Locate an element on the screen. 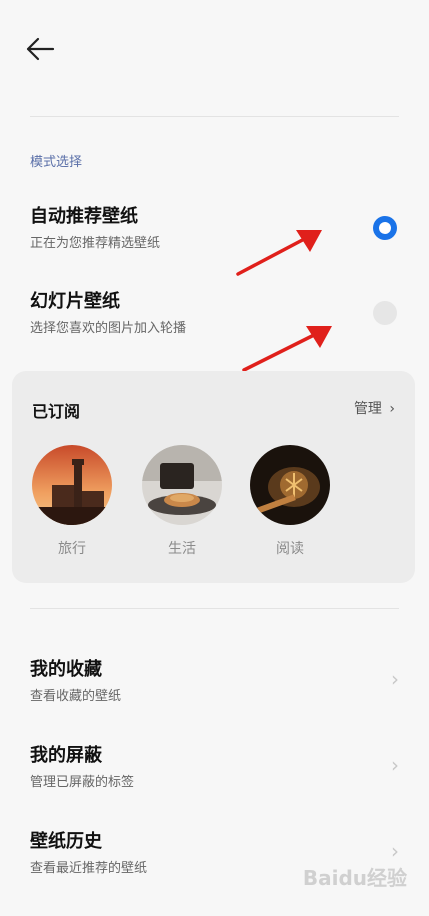 The width and height of the screenshot is (429, 916). row-my-blocked: 我的屏蔽 管理已屏蔽的标签 › is located at coordinates (214, 772).